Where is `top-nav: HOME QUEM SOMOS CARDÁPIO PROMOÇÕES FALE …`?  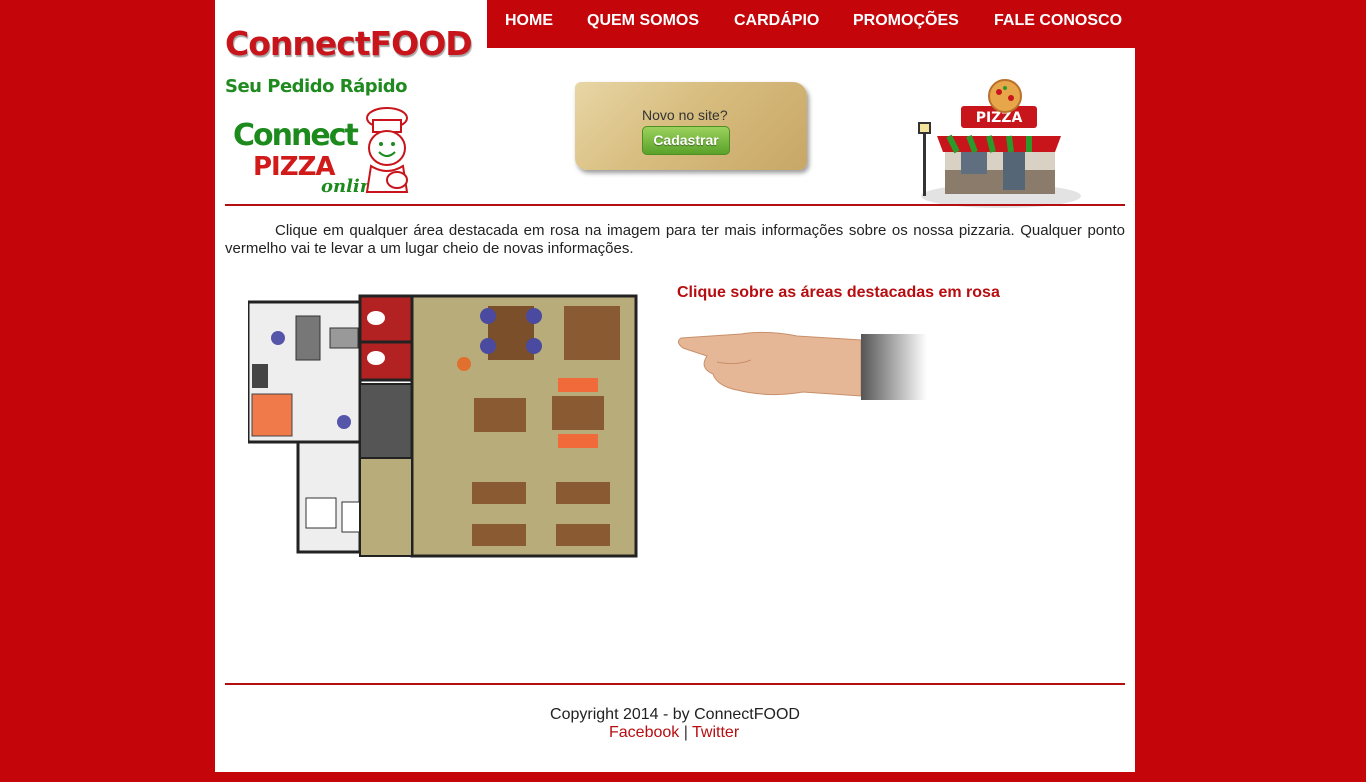
top-nav: HOME QUEM SOMOS CARDÁPIO PROMOÇÕES FALE … is located at coordinates (811, 24).